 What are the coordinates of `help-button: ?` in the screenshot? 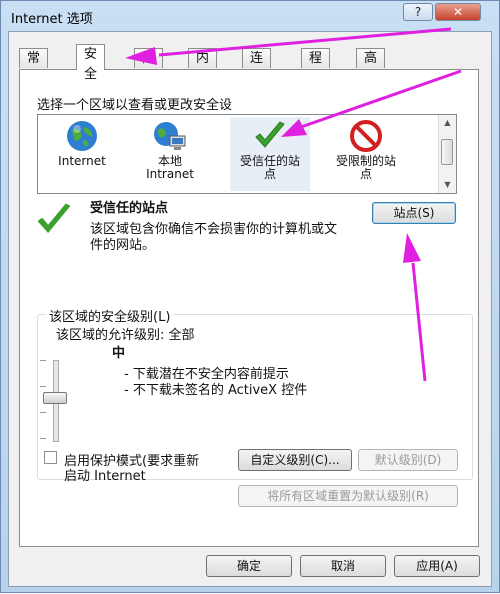 It's located at (418, 12).